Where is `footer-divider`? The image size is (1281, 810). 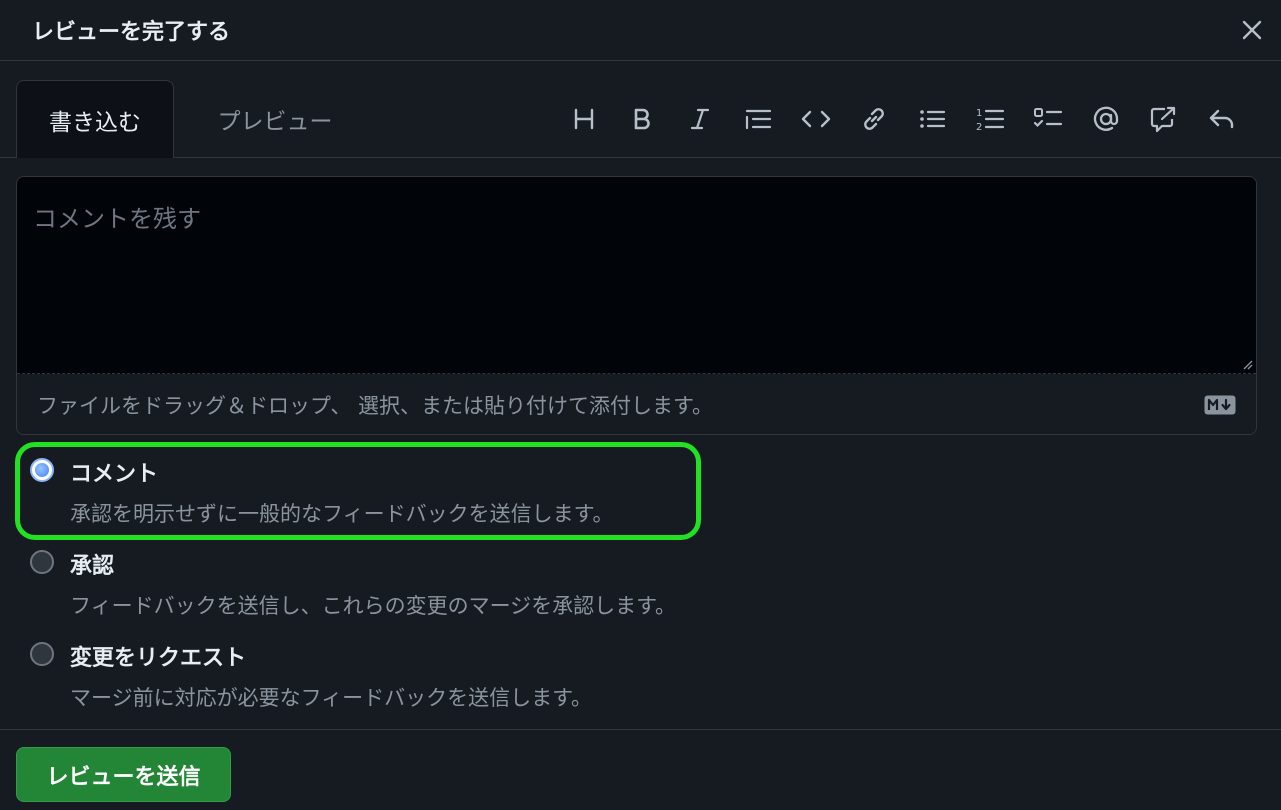 footer-divider is located at coordinates (640, 729).